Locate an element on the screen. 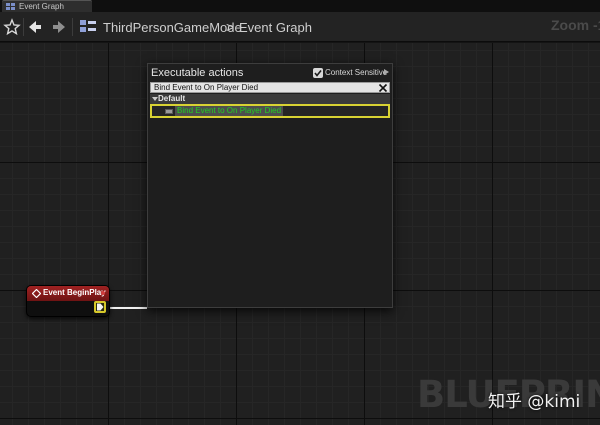  tab-event-graph: Event Graph is located at coordinates (47, 6).